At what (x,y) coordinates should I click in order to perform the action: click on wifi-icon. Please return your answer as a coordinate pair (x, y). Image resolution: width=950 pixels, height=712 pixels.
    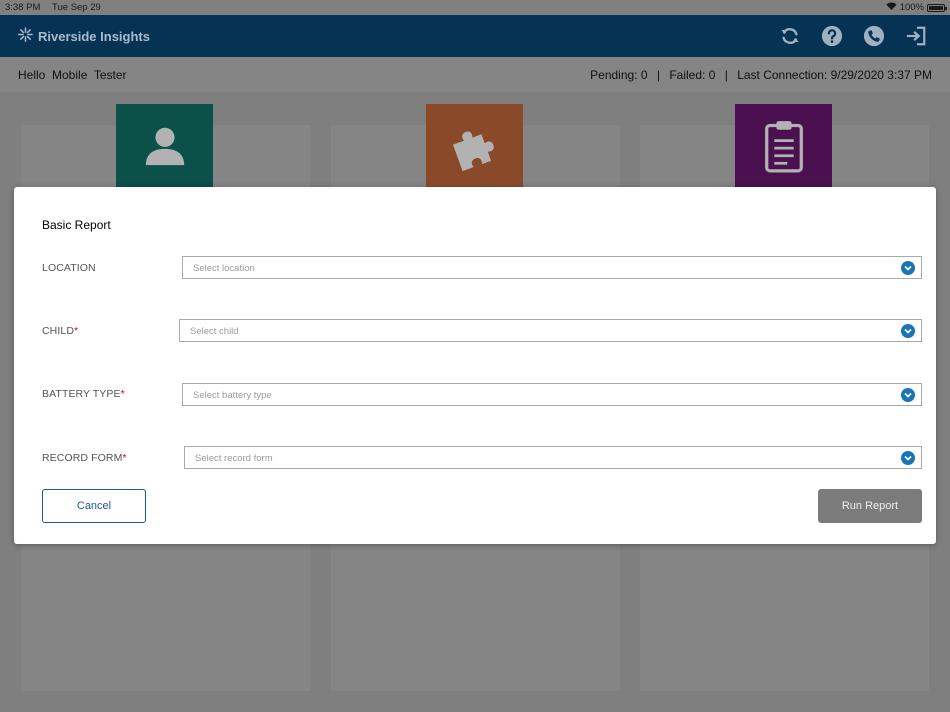
    Looking at the image, I should click on (891, 7).